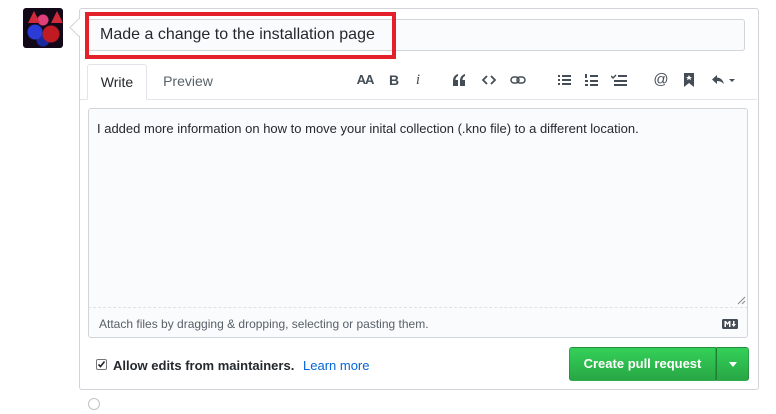  What do you see at coordinates (642, 364) in the screenshot?
I see `create-pull-request-button: Create pull request` at bounding box center [642, 364].